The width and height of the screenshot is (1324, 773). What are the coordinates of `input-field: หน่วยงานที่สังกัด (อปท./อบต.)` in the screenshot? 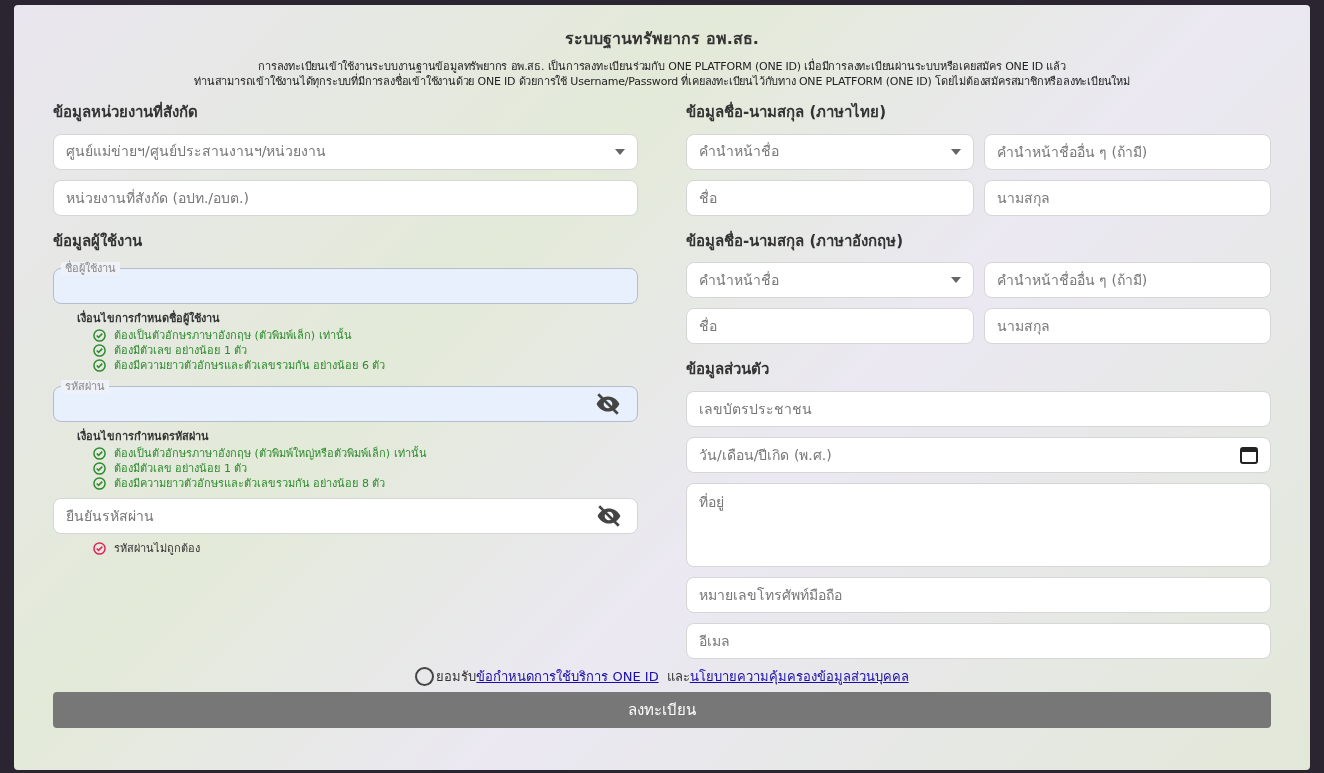 It's located at (345, 197).